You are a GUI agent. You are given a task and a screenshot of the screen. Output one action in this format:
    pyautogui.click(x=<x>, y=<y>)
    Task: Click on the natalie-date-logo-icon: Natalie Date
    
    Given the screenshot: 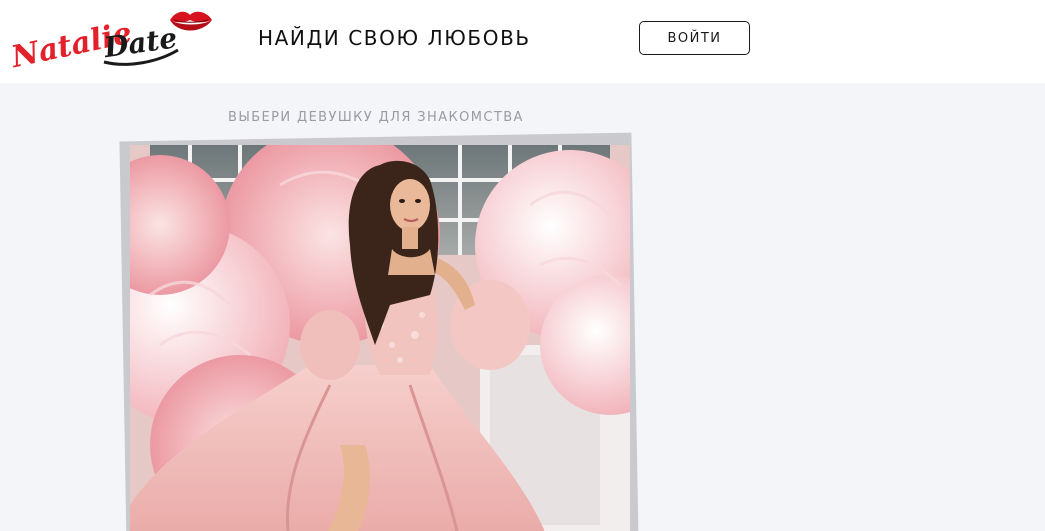 What is the action you would take?
    pyautogui.click(x=109, y=43)
    